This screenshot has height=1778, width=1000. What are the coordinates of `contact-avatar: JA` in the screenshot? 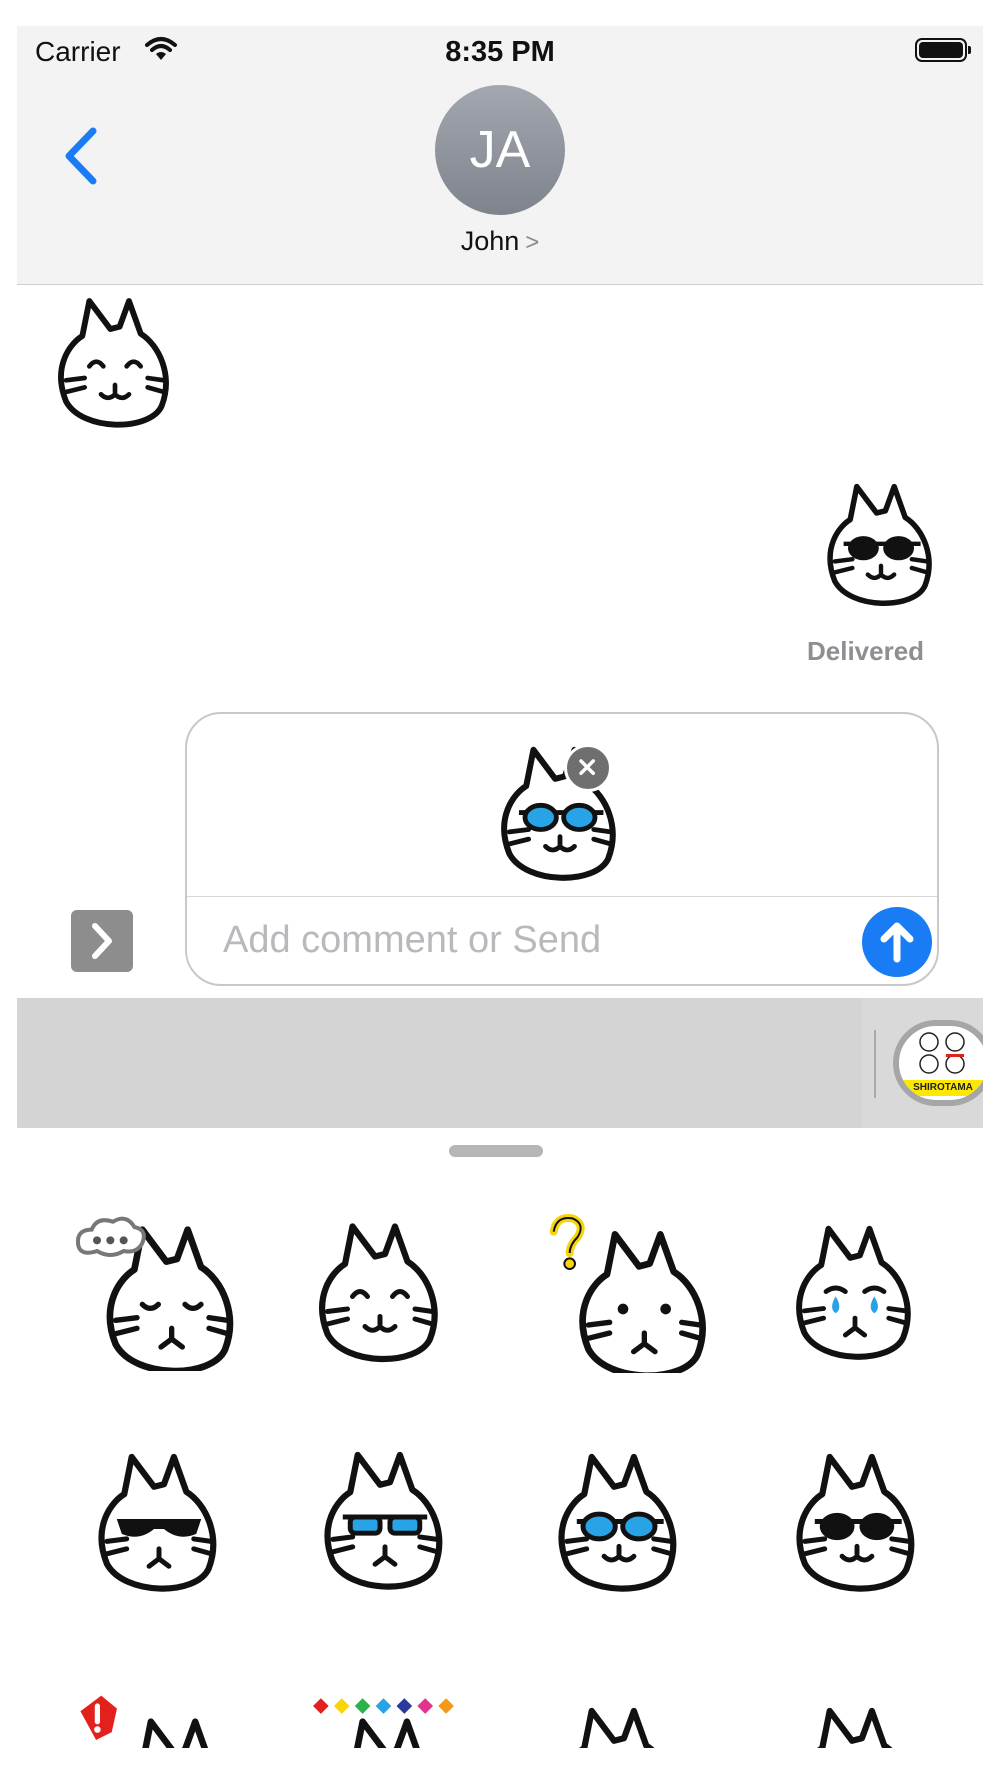 It's located at (500, 150).